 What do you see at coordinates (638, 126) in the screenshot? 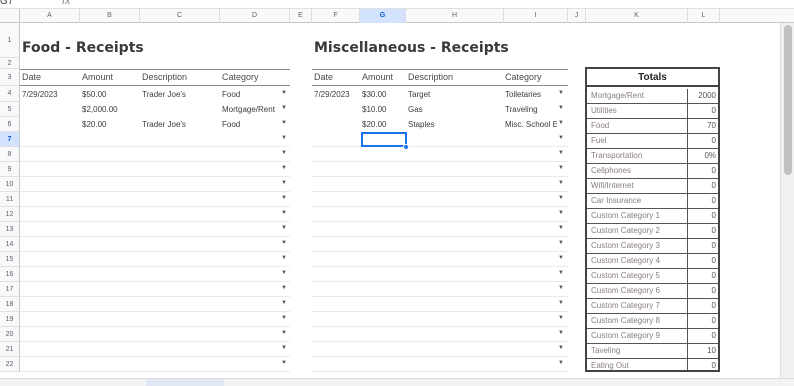
I see `totals-label: Food` at bounding box center [638, 126].